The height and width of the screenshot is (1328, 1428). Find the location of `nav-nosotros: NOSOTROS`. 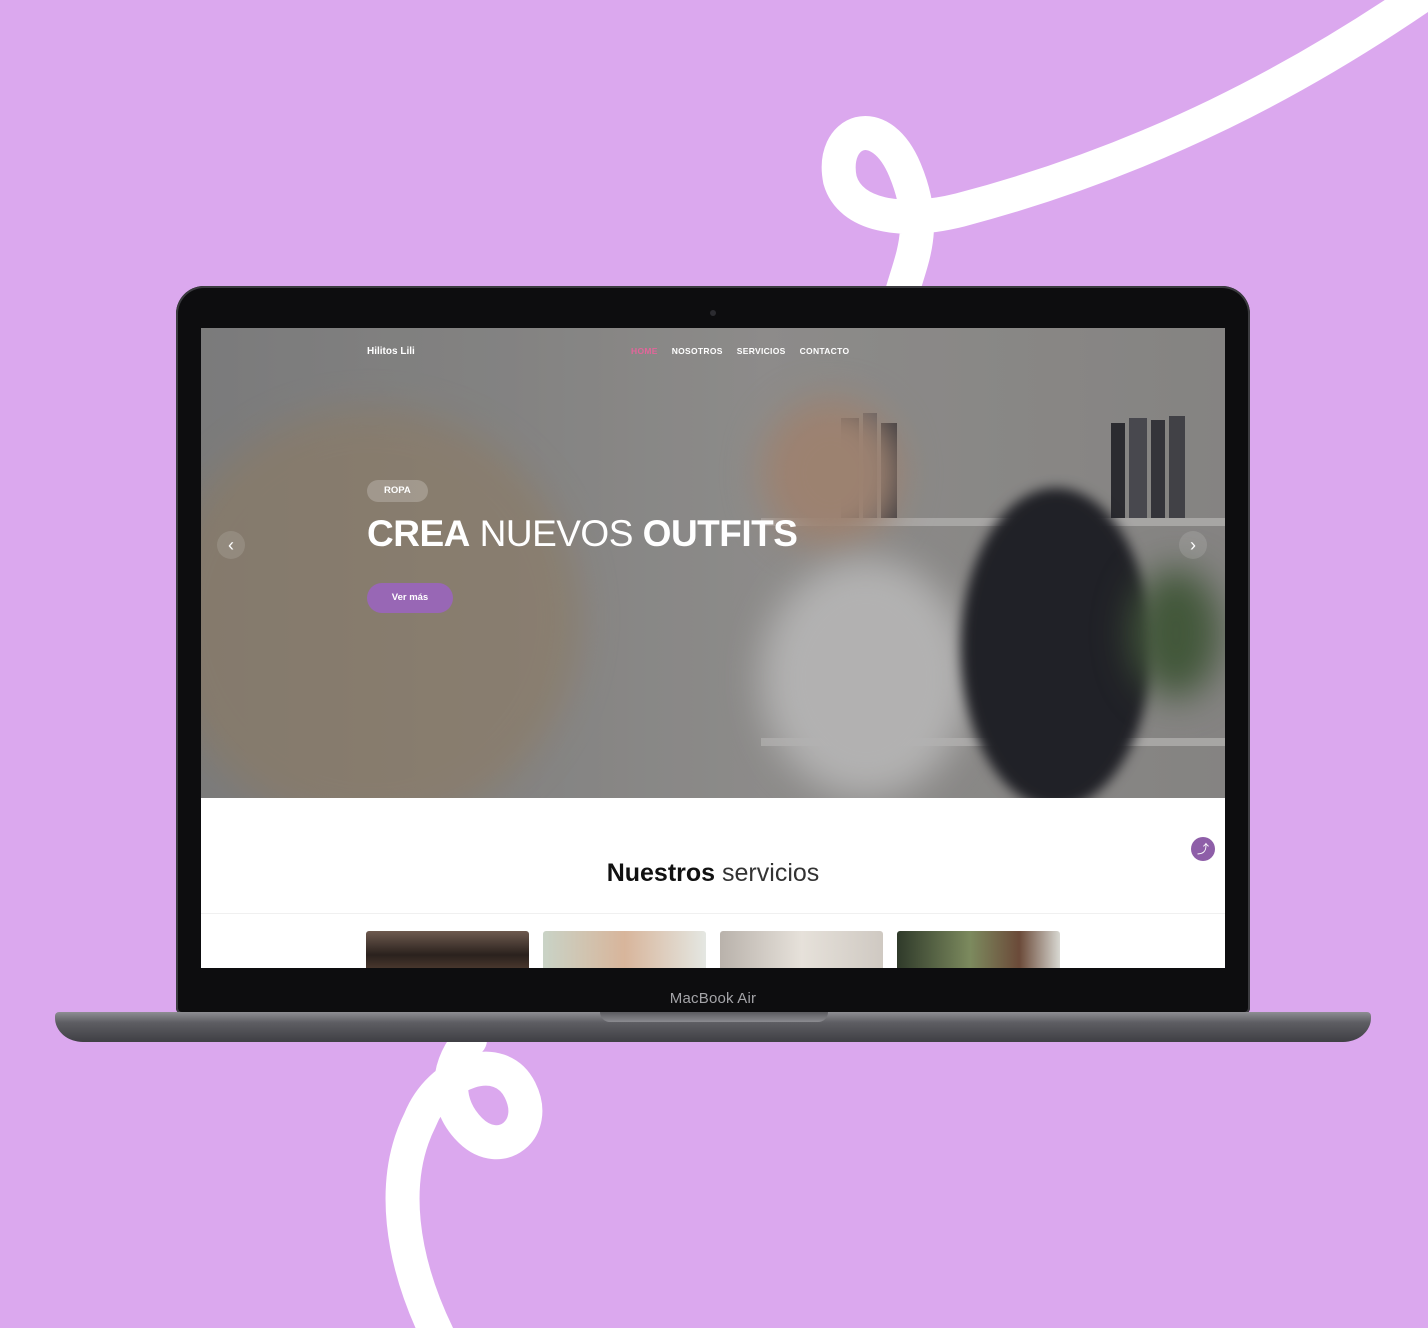

nav-nosotros: NOSOTROS is located at coordinates (697, 351).